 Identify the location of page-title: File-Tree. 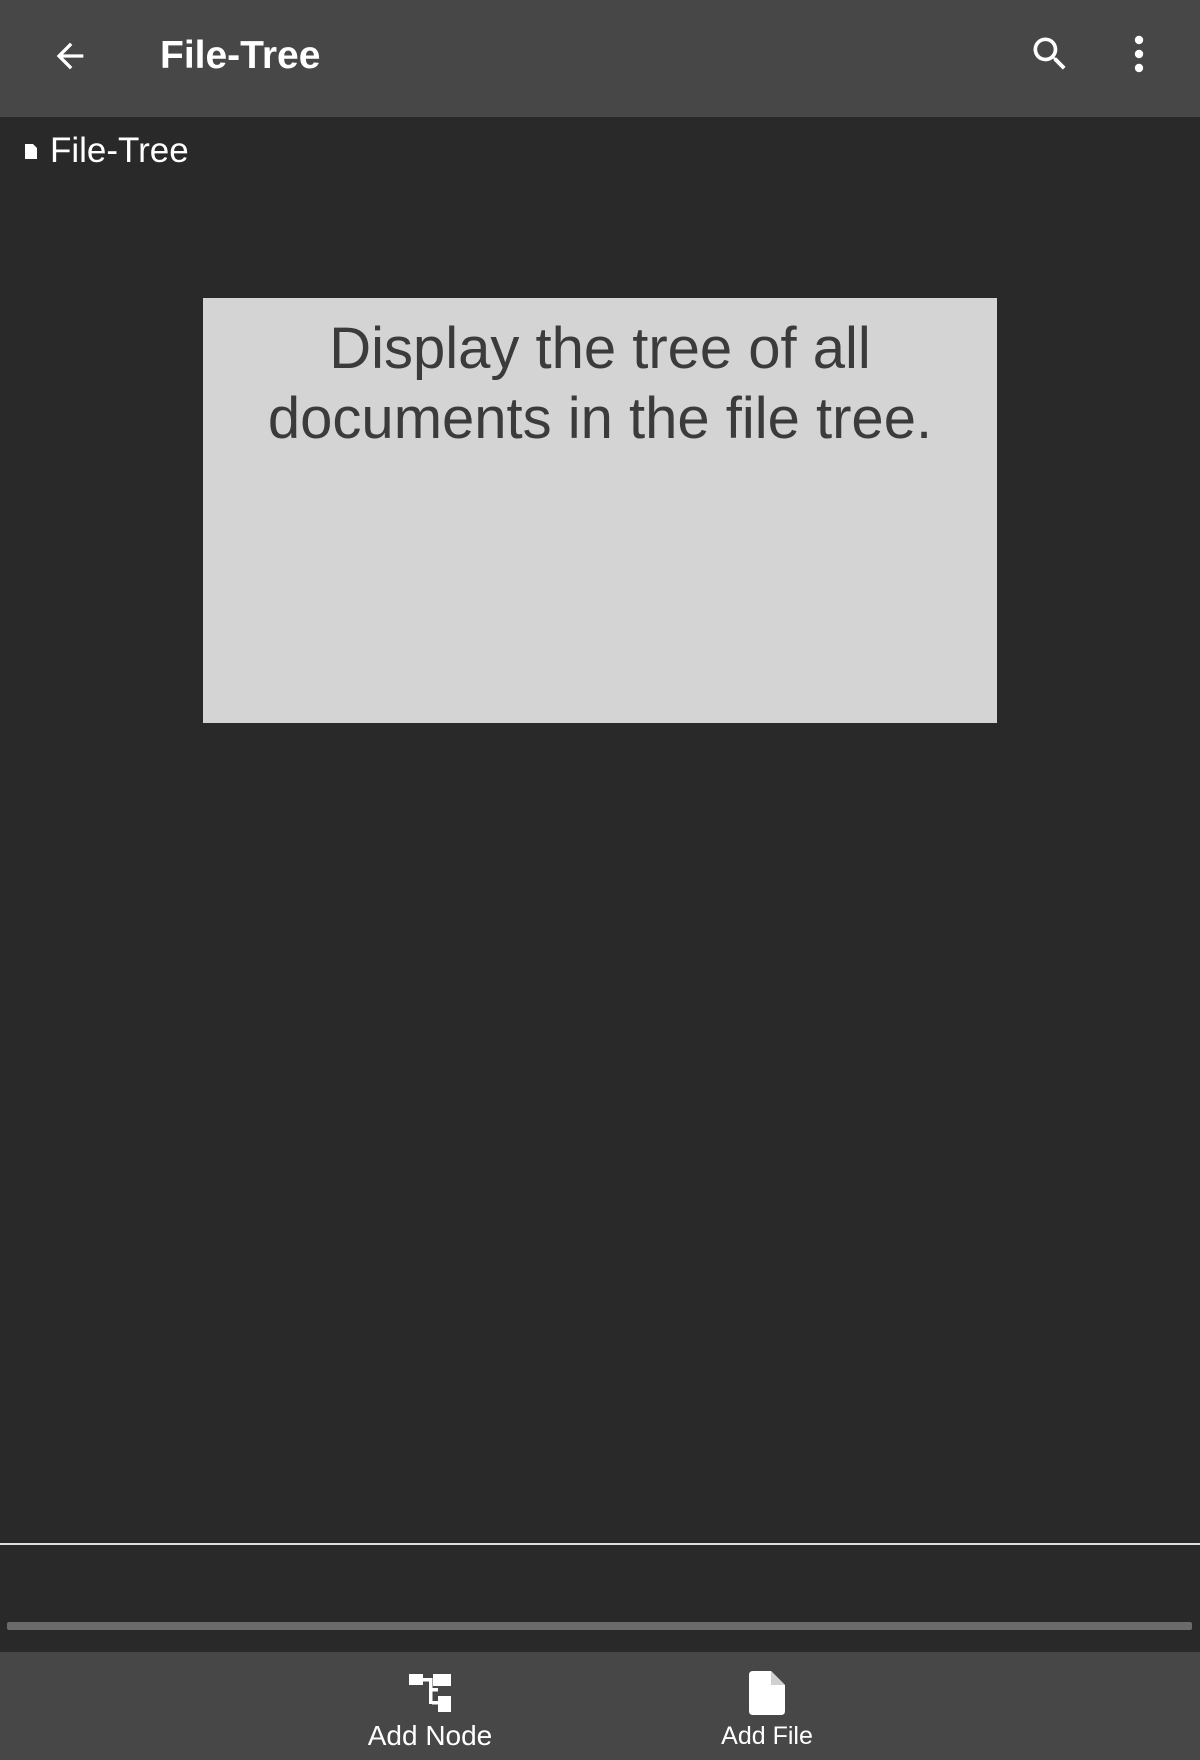
(240, 55).